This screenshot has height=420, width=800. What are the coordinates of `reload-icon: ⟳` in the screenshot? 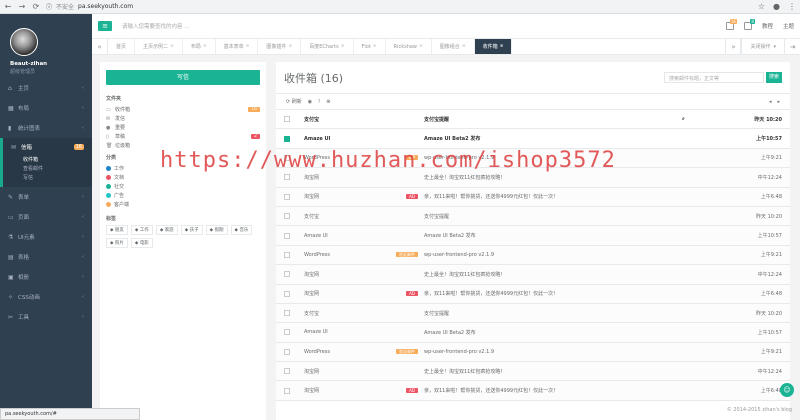 It's located at (36, 6).